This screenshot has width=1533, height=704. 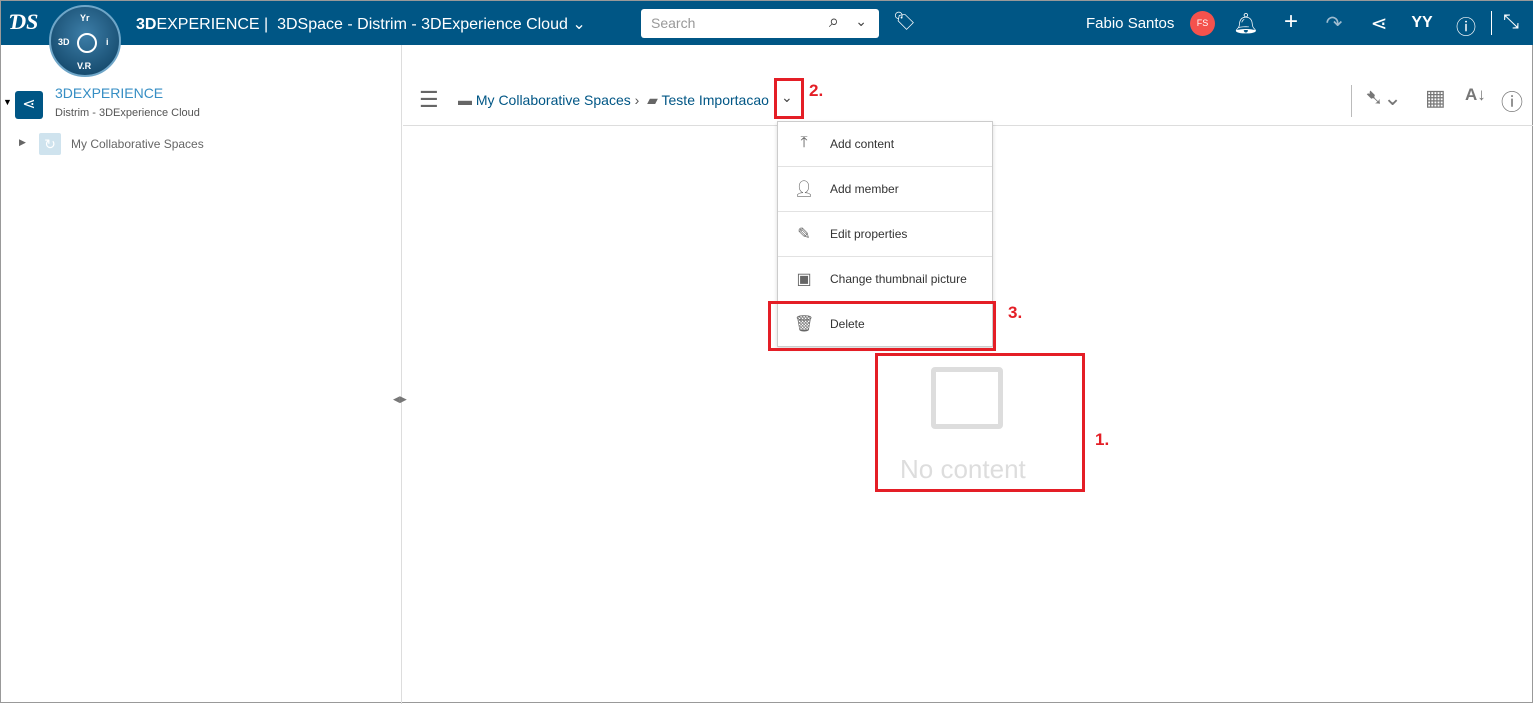 I want to click on collab-space-icon: ⋖, so click(x=29, y=105).